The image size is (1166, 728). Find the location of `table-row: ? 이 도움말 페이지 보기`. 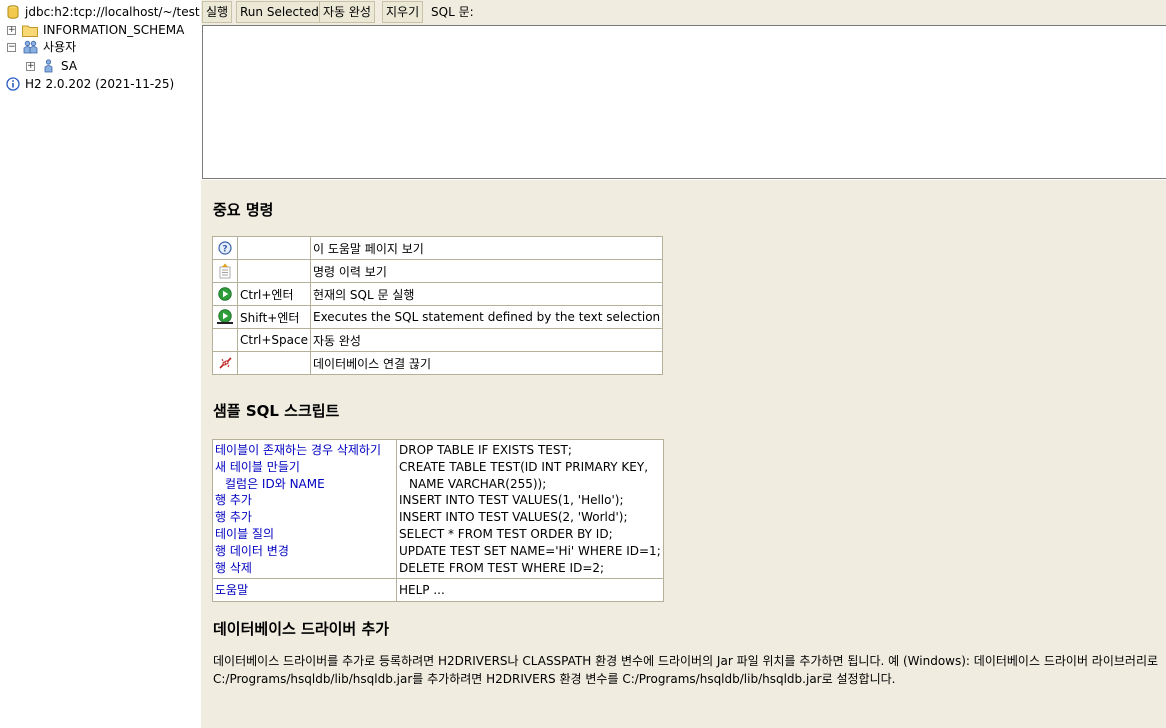

table-row: ? 이 도움말 페이지 보기 is located at coordinates (438, 248).